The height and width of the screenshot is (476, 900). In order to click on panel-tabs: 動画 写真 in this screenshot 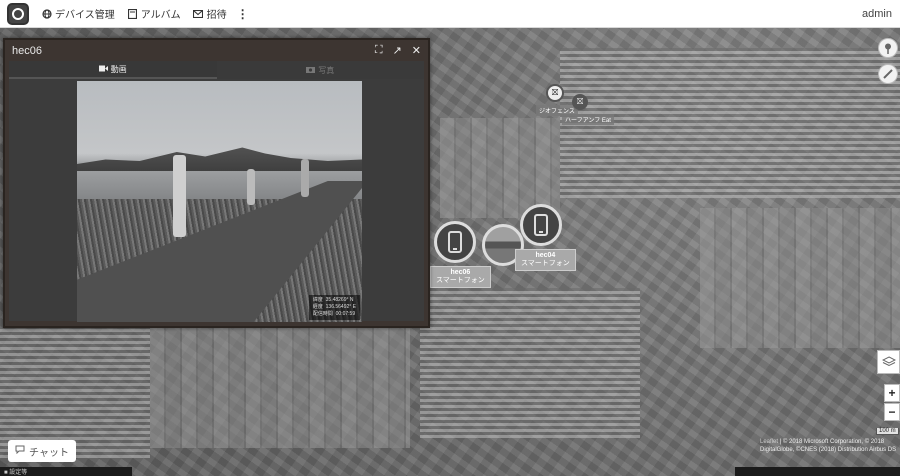, I will do `click(216, 70)`.